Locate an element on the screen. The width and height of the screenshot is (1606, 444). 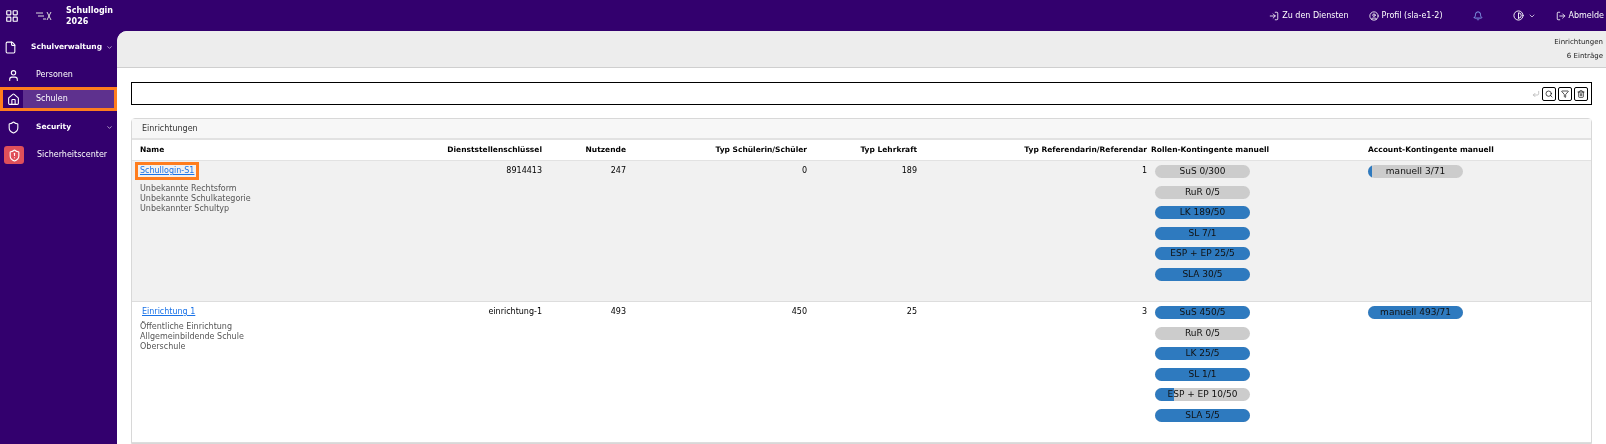
delete-button is located at coordinates (1581, 93).